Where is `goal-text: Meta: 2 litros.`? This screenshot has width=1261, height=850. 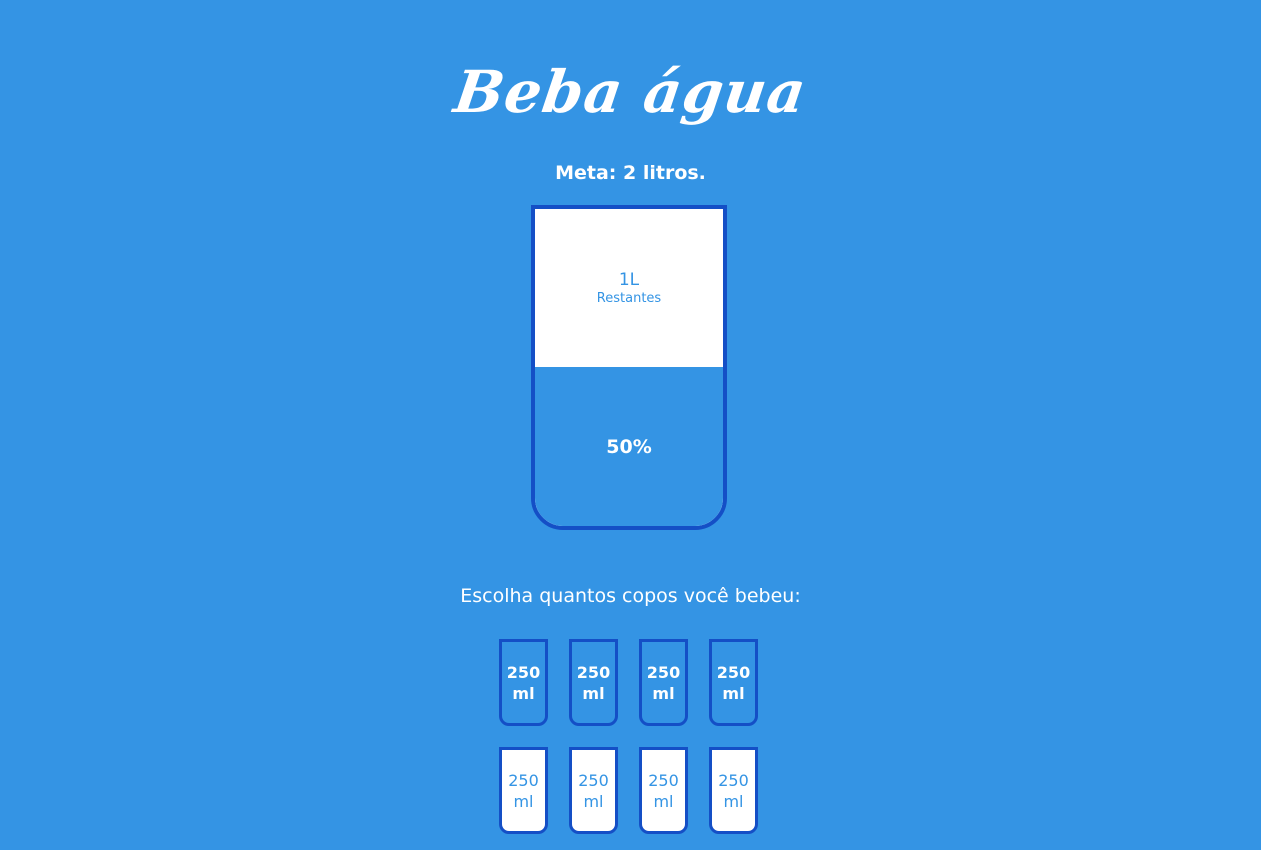 goal-text: Meta: 2 litros. is located at coordinates (630, 173).